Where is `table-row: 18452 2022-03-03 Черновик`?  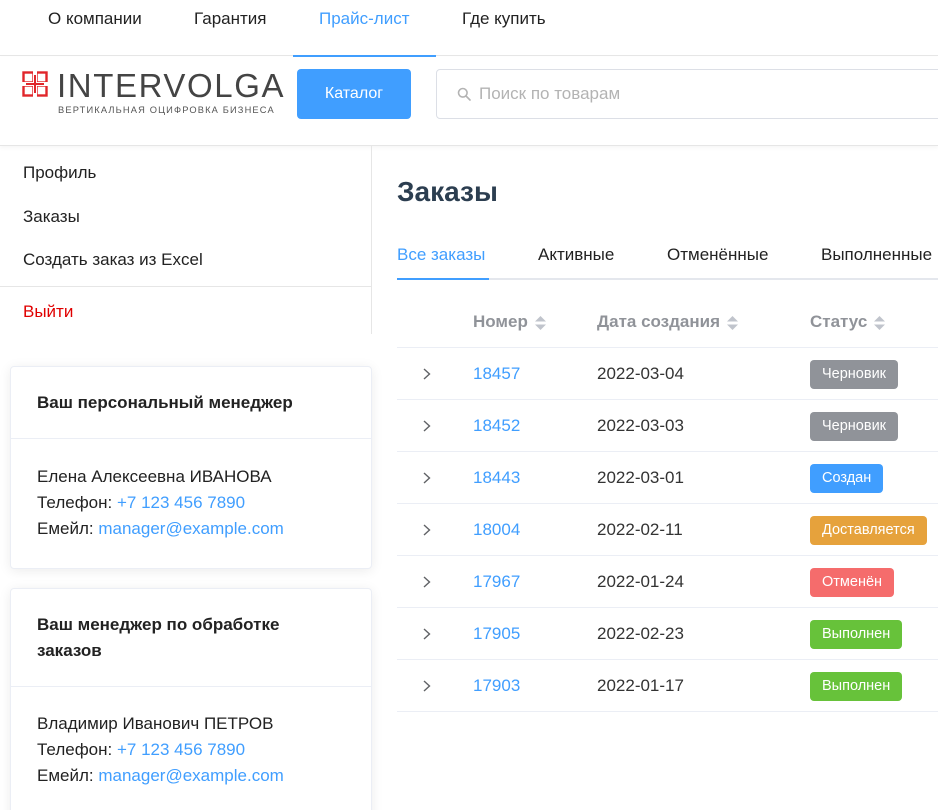 table-row: 18452 2022-03-03 Черновик is located at coordinates (667, 426).